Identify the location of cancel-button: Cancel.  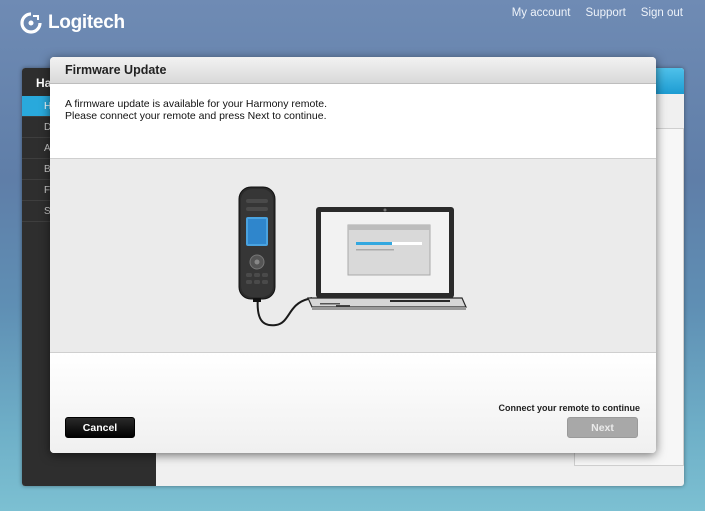
(100, 427).